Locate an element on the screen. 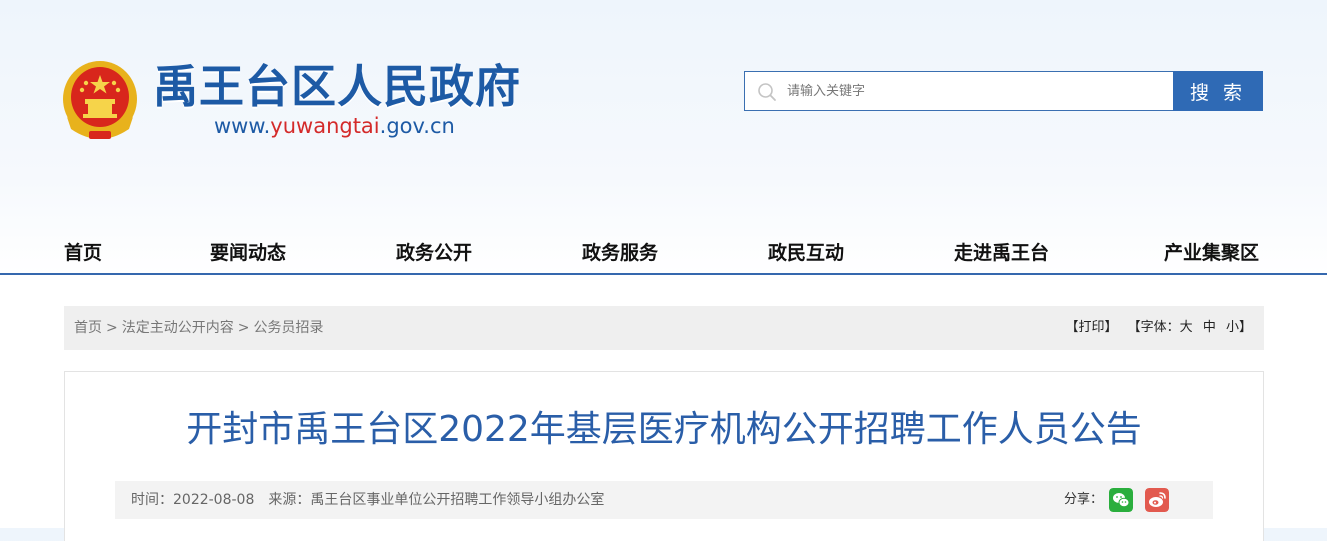 Image resolution: width=1327 pixels, height=541 pixels. font-small-button: 小 is located at coordinates (1232, 327).